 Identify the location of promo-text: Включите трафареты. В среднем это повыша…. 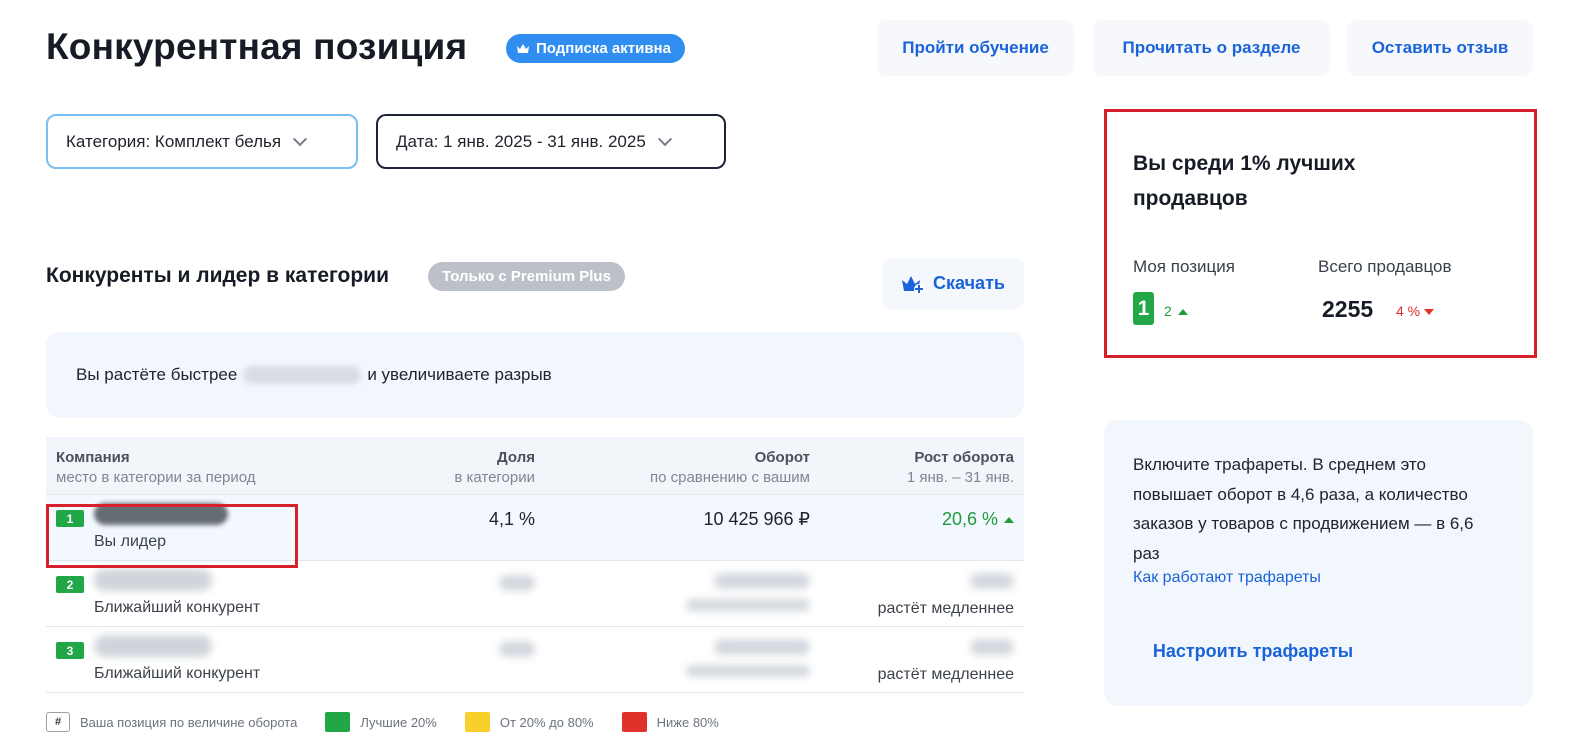
(1303, 509).